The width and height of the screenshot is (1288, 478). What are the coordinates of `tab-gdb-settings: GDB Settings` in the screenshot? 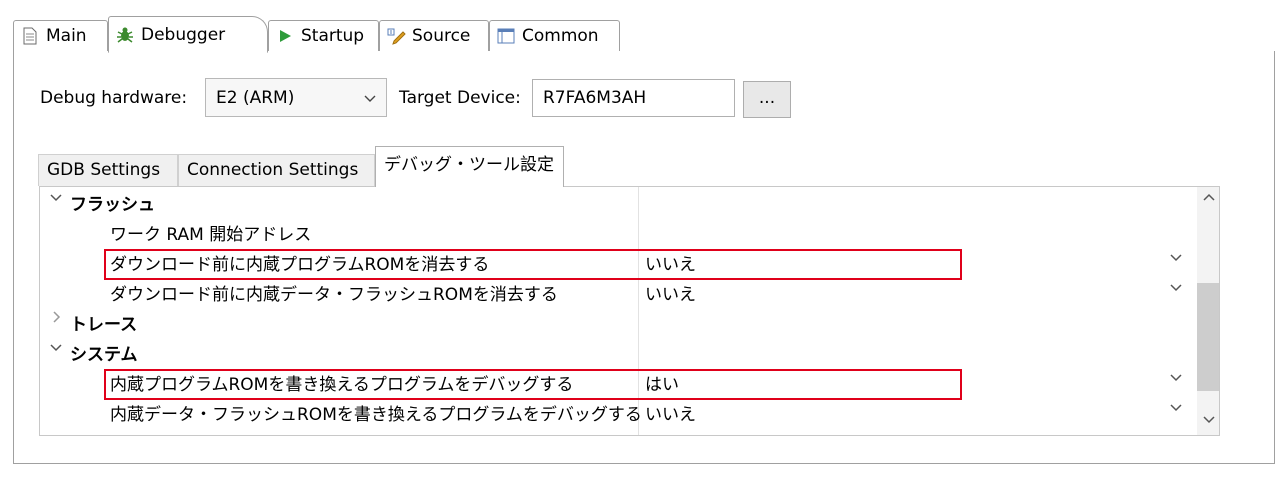 It's located at (108, 170).